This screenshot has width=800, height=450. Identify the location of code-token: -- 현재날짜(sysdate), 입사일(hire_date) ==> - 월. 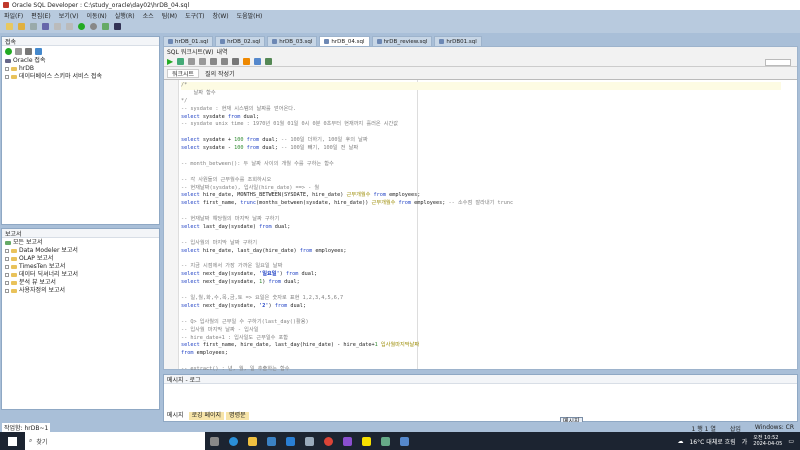
(250, 187).